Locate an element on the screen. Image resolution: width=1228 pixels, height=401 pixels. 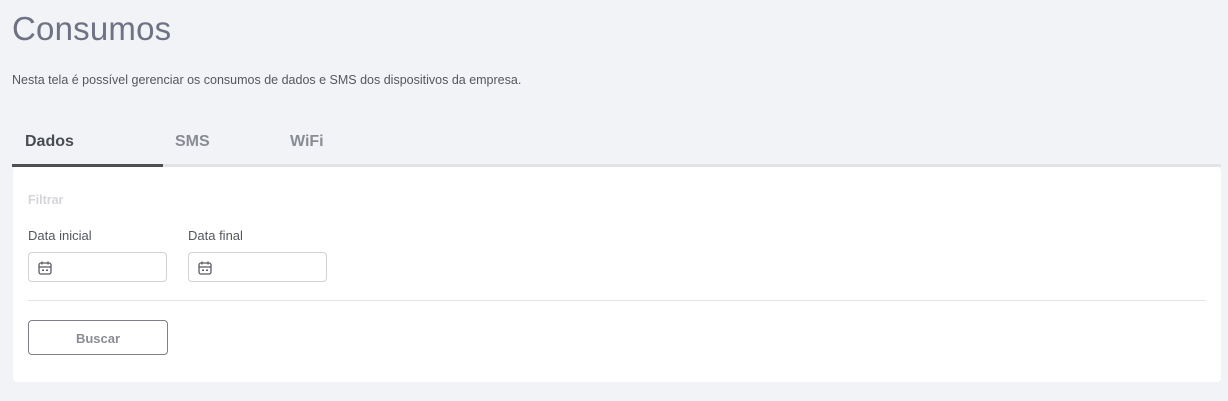
filter-heading: Filtrar is located at coordinates (46, 200).